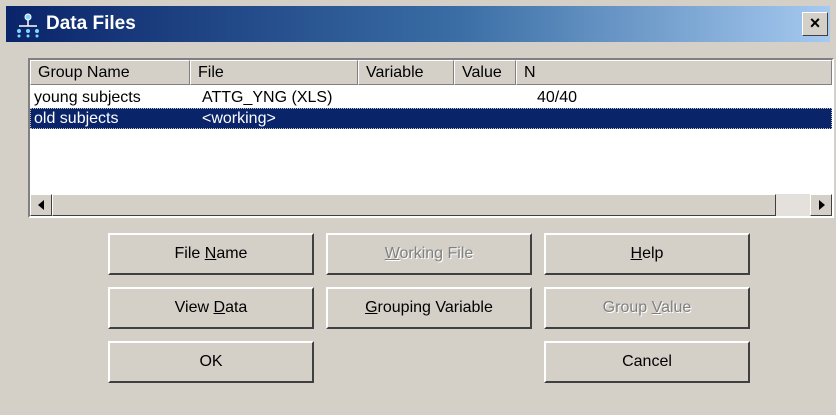 This screenshot has width=836, height=415. What do you see at coordinates (418, 24) in the screenshot?
I see `title-bar: Data Files ×` at bounding box center [418, 24].